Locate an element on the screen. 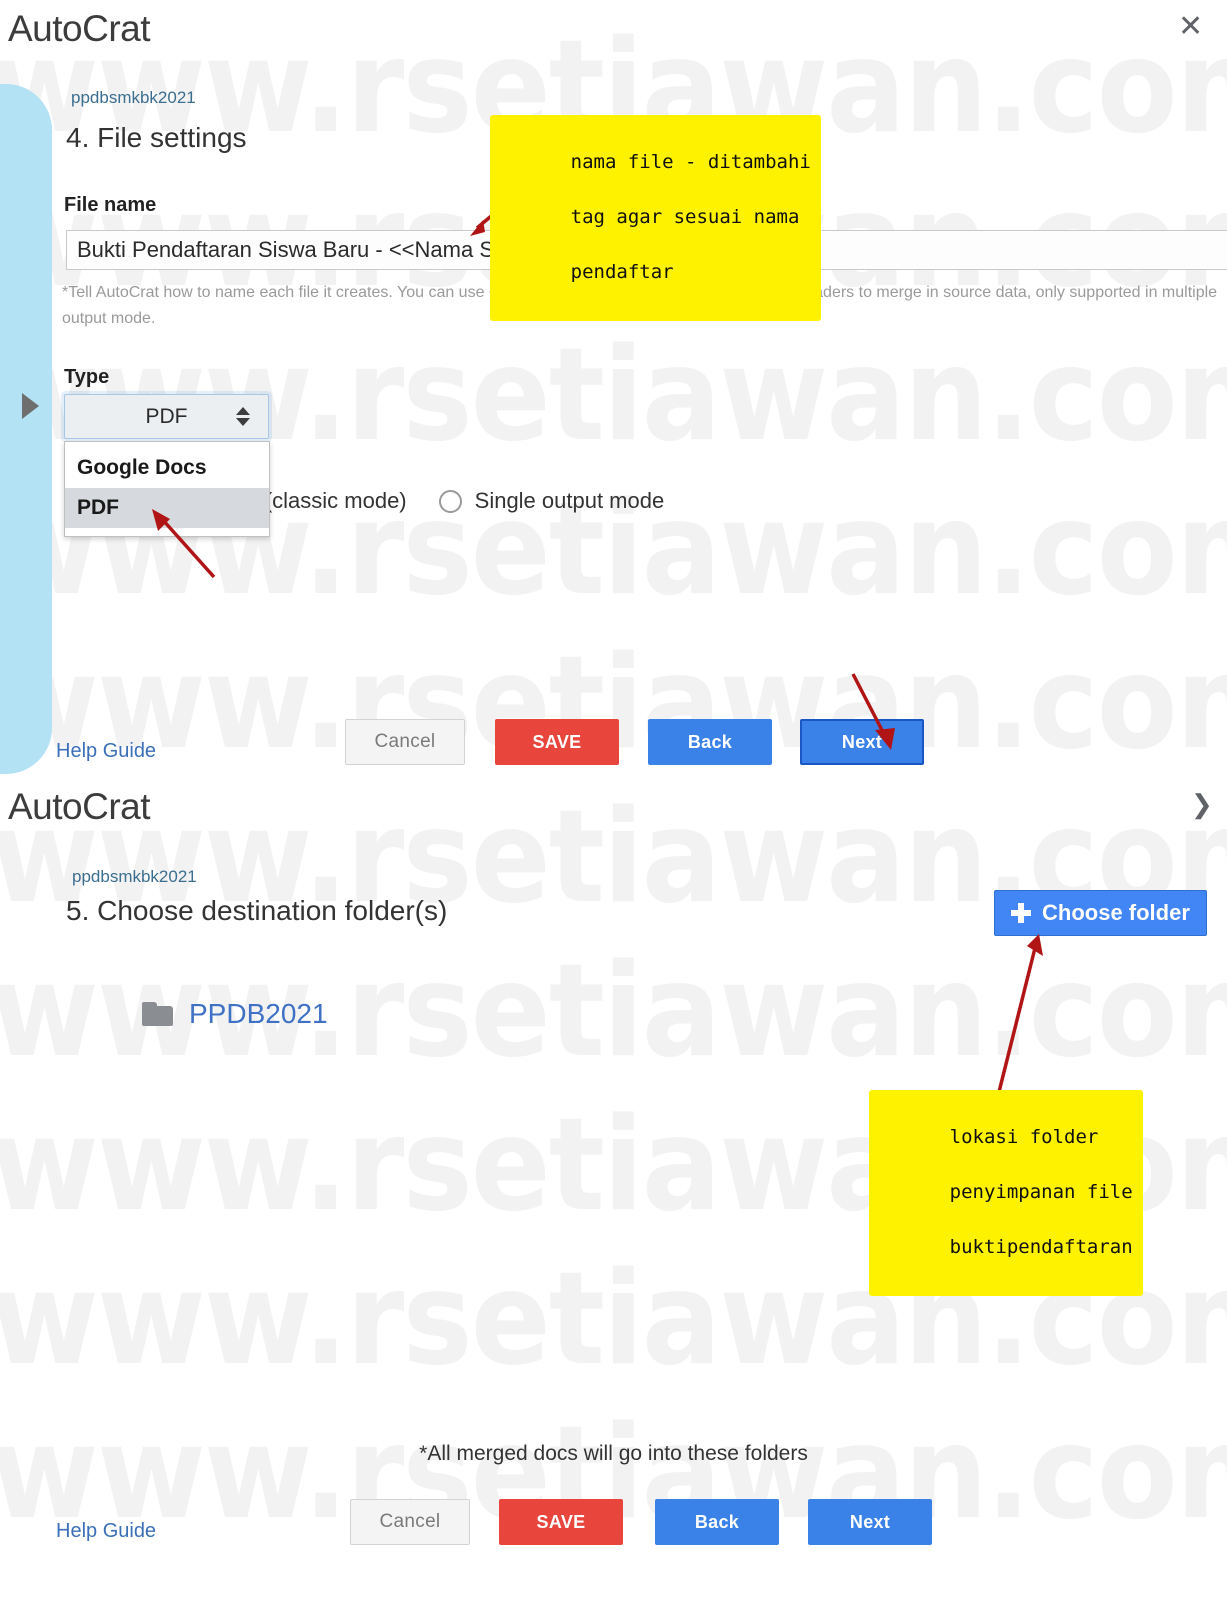 Image resolution: width=1227 pixels, height=1600 pixels. left-rail is located at coordinates (26, 429).